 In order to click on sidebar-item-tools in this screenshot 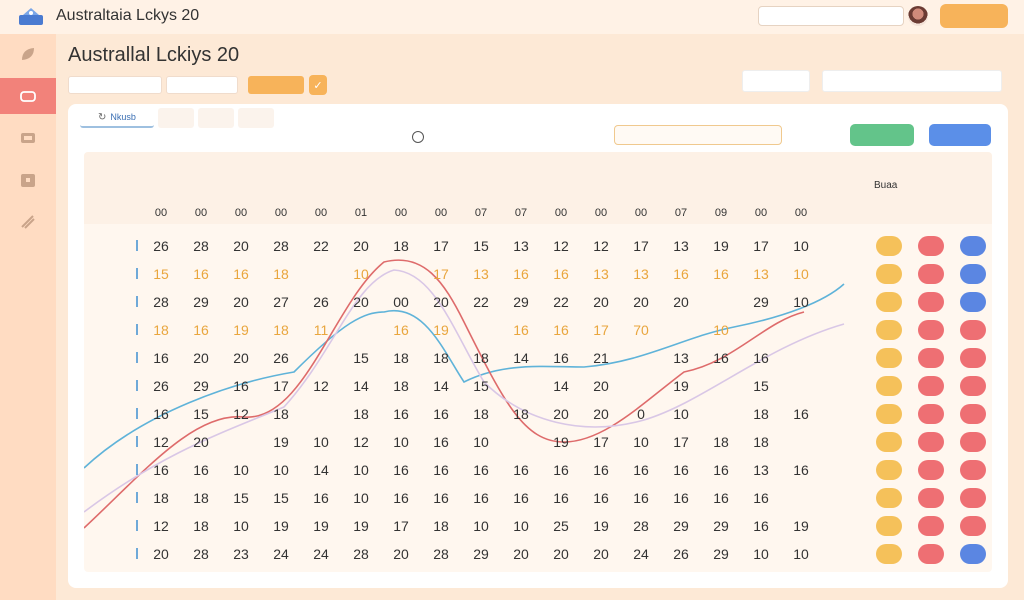, I will do `click(28, 222)`.